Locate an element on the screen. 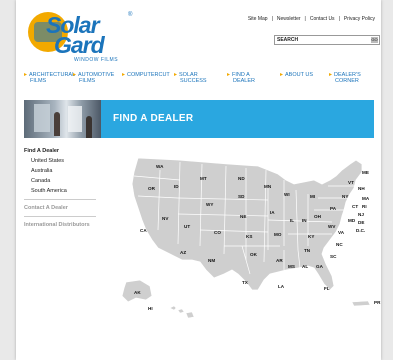 The height and width of the screenshot is (360, 393). search-label: SEARCH is located at coordinates (288, 40).